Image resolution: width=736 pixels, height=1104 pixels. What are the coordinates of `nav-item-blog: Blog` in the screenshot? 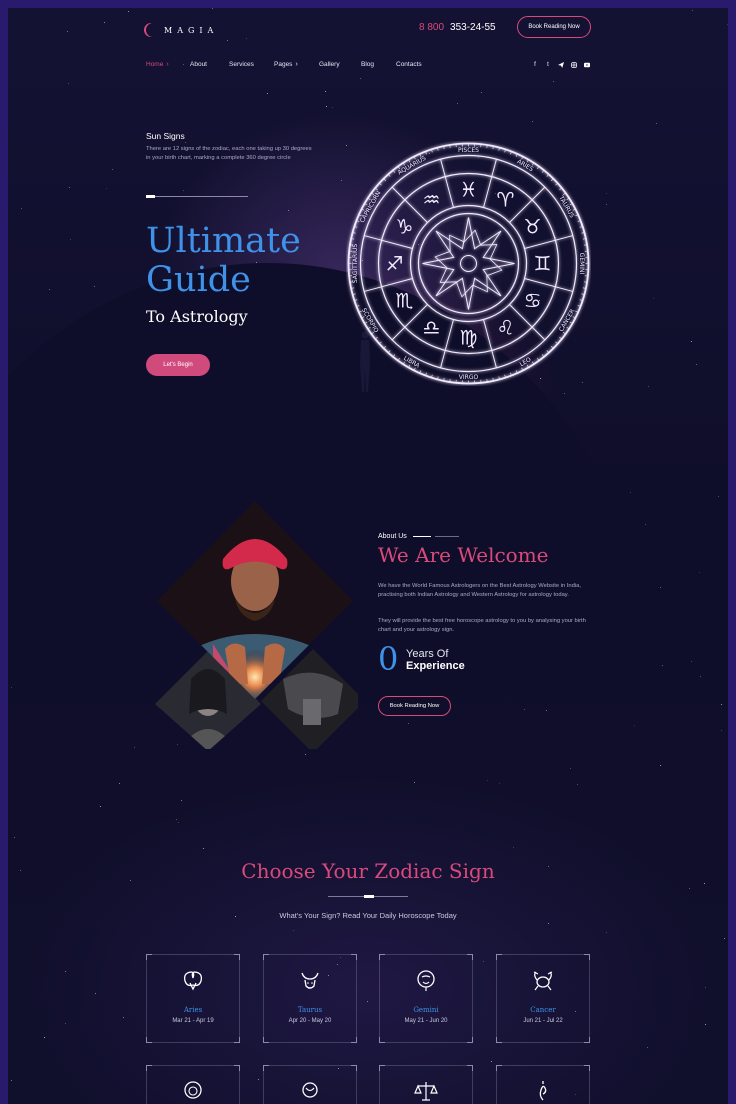 It's located at (378, 64).